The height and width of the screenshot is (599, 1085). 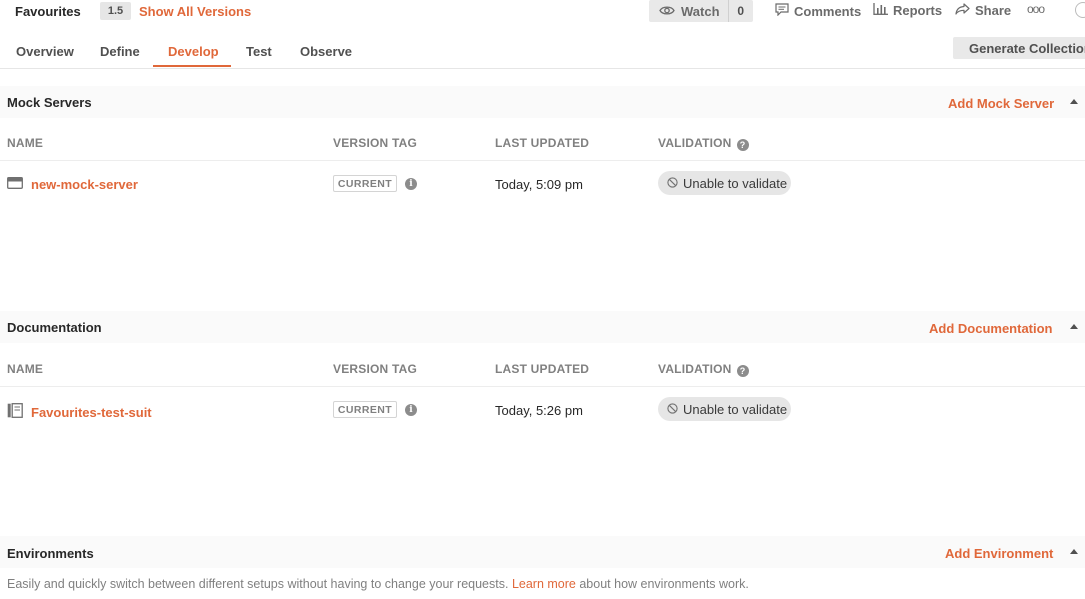 I want to click on environments-section-header, so click(x=542, y=552).